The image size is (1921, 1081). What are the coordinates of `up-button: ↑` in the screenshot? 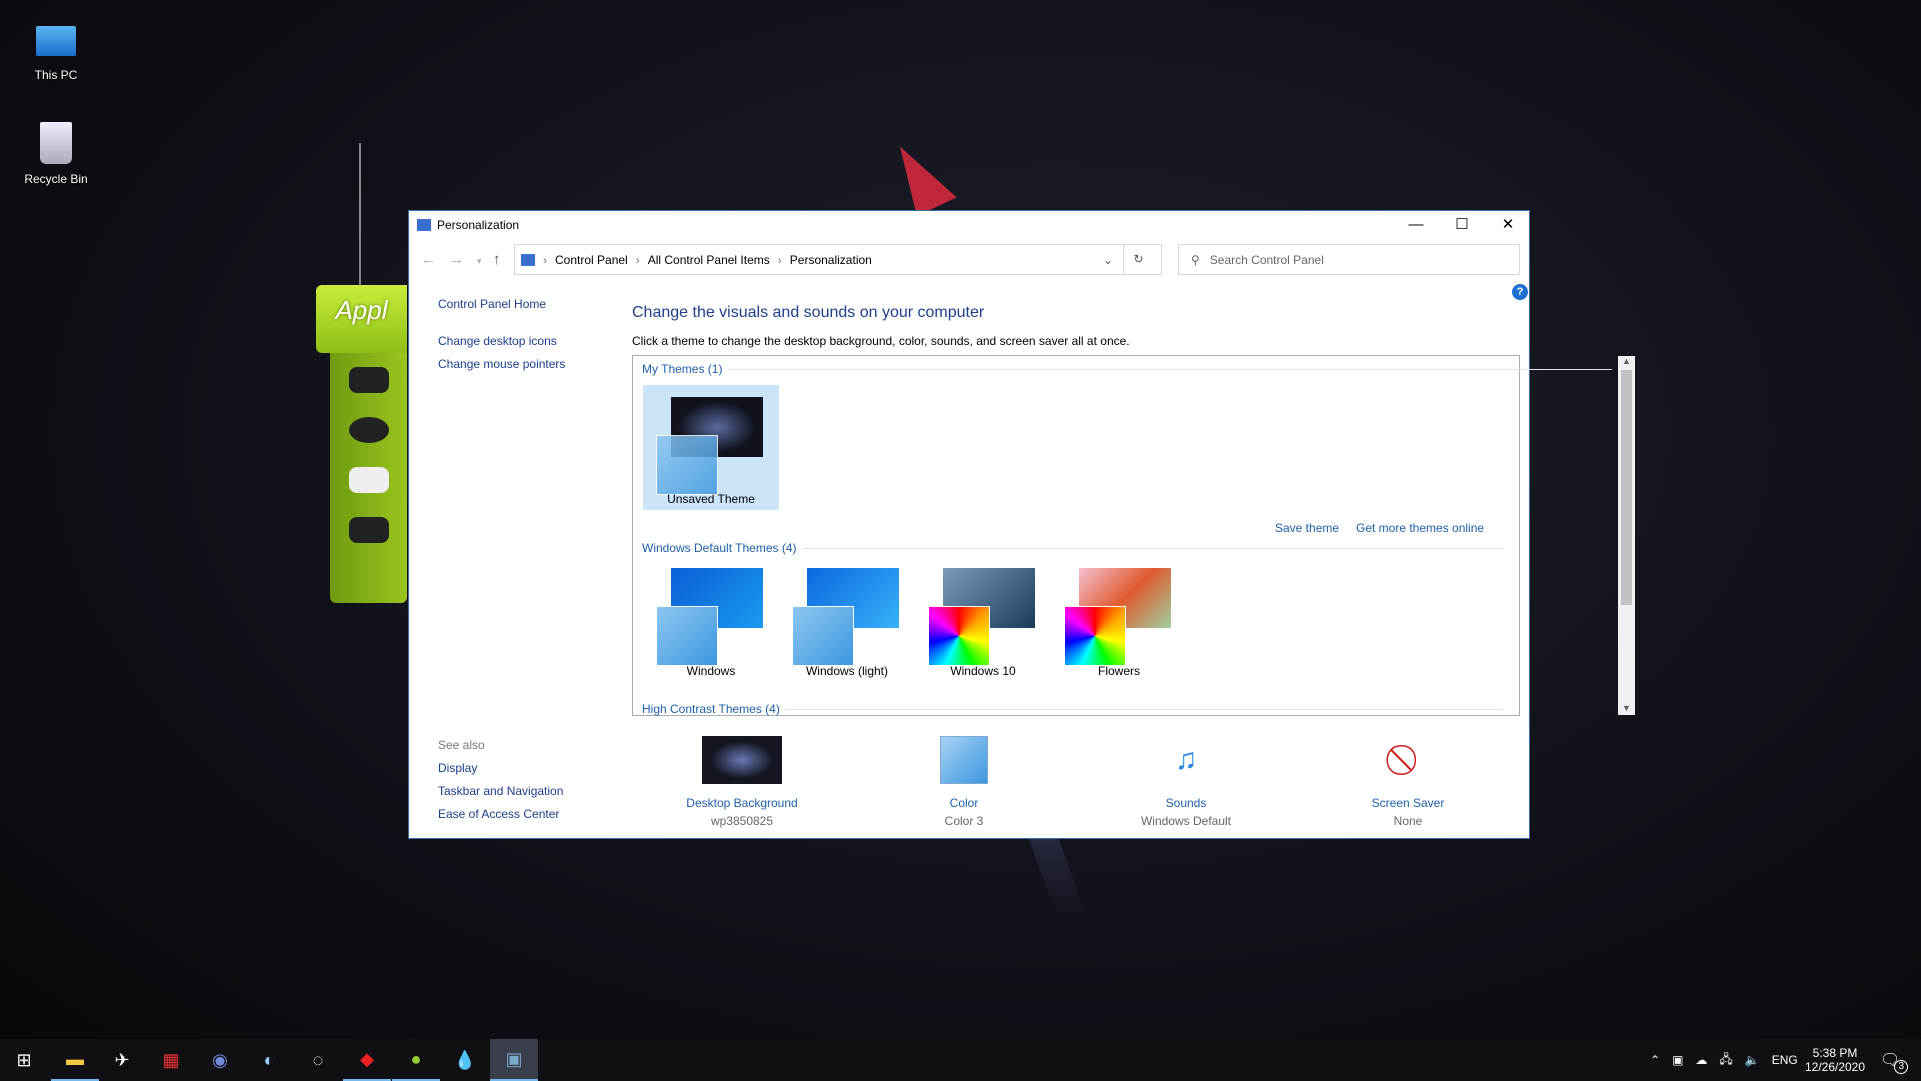 It's located at (497, 259).